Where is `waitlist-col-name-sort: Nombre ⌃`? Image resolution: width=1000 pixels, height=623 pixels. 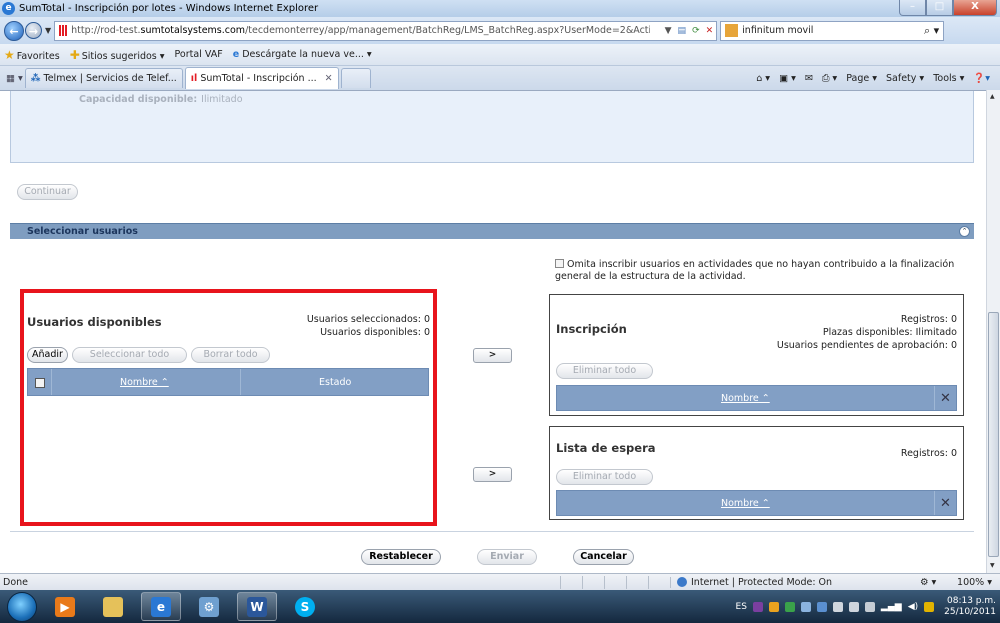
waitlist-col-name-sort: Nombre ⌃ is located at coordinates (745, 503).